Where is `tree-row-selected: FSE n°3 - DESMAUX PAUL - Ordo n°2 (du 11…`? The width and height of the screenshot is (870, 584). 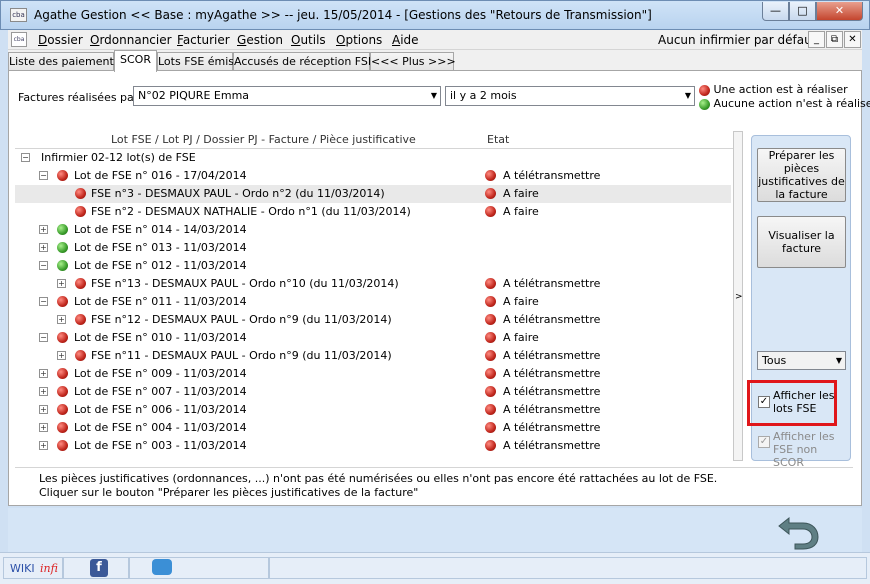 tree-row-selected: FSE n°3 - DESMAUX PAUL - Ordo n°2 (du 11… is located at coordinates (373, 194).